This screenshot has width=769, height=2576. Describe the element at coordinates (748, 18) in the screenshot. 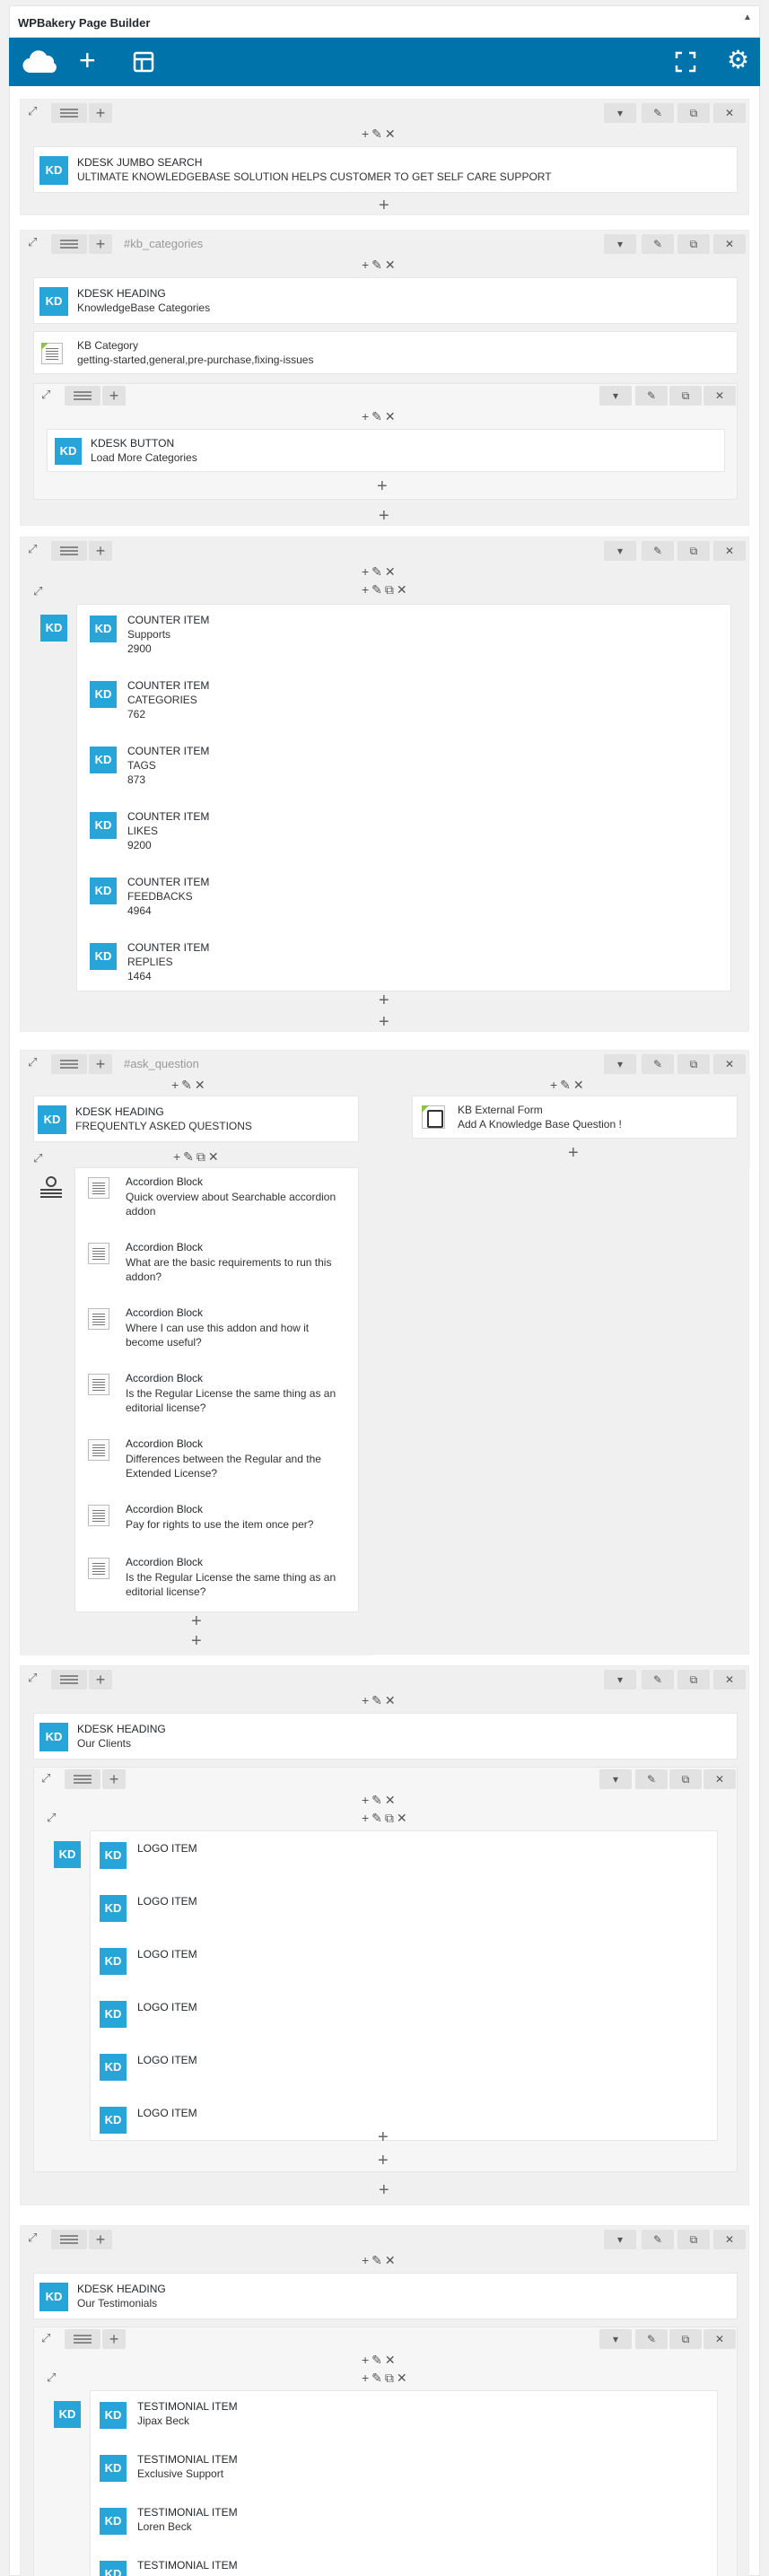

I see `caret-up-icon: ▲` at that location.